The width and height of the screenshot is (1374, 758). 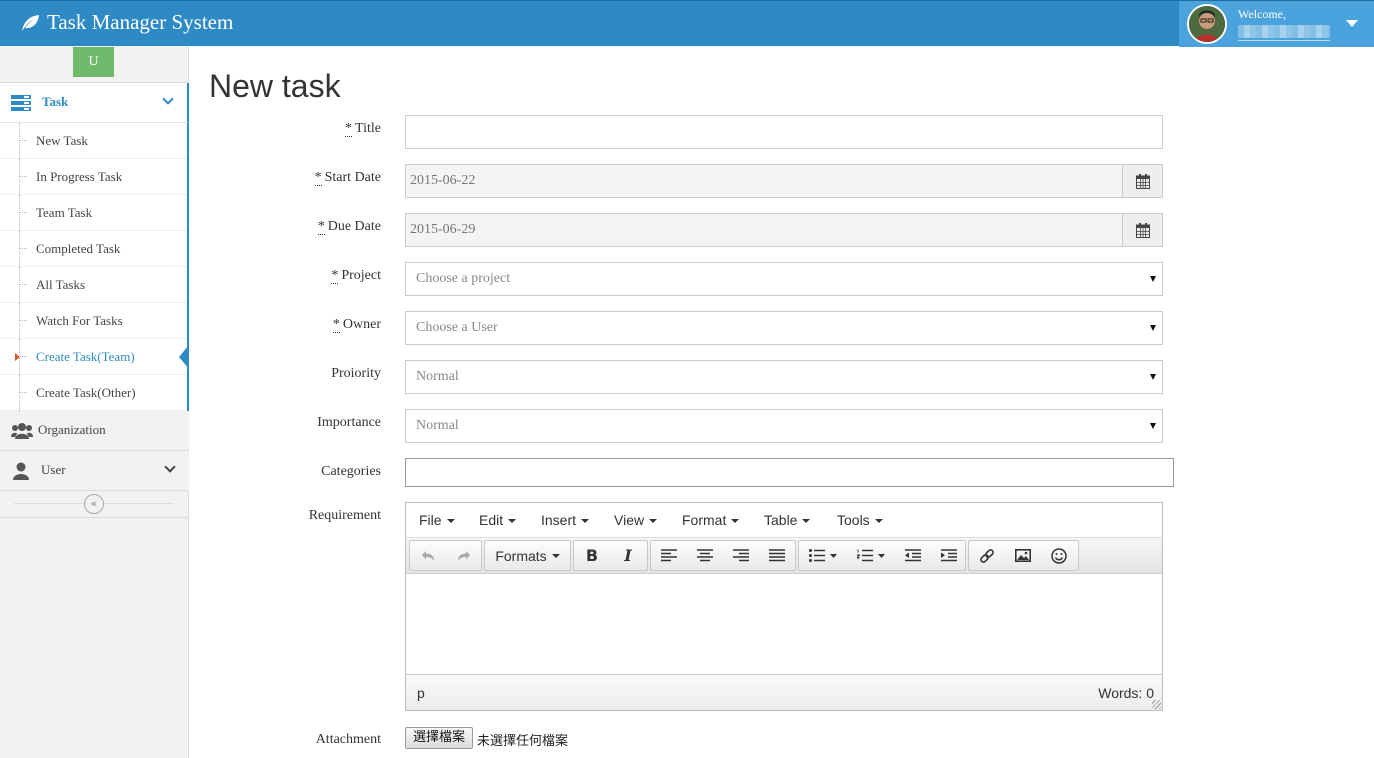 What do you see at coordinates (777, 555) in the screenshot?
I see `align-justify-icon` at bounding box center [777, 555].